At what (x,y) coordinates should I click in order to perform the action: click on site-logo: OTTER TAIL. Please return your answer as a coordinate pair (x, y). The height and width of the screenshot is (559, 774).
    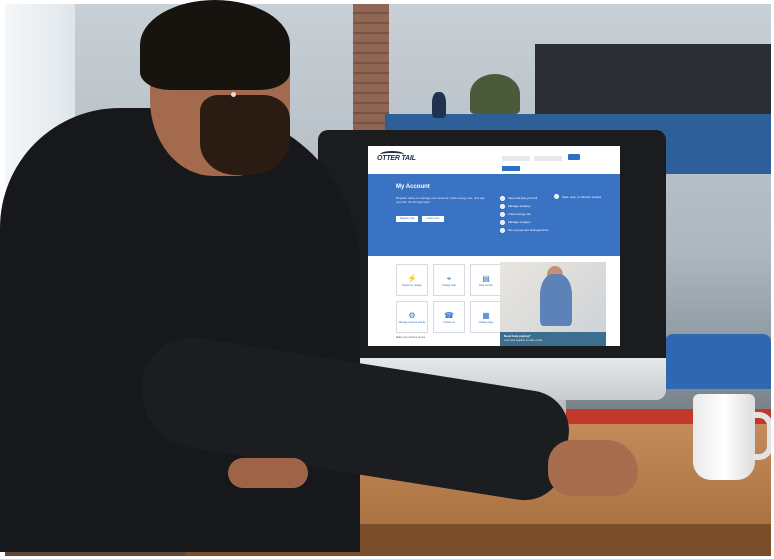
    Looking at the image, I should click on (396, 158).